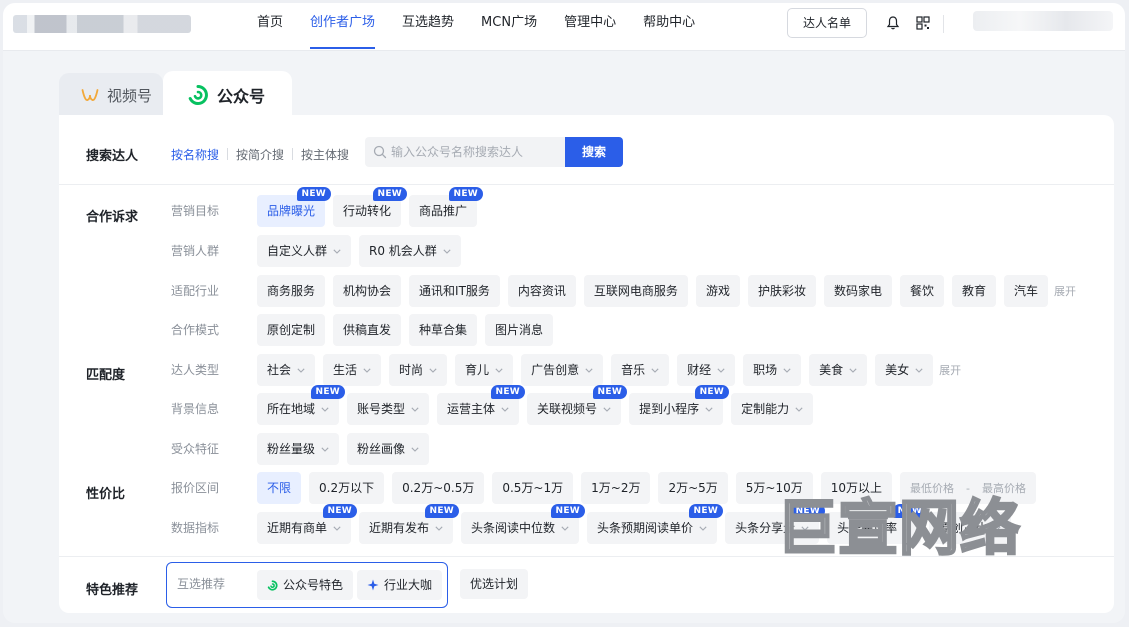 This screenshot has height=627, width=1129. I want to click on filter-chip: 供稿直发, so click(367, 330).